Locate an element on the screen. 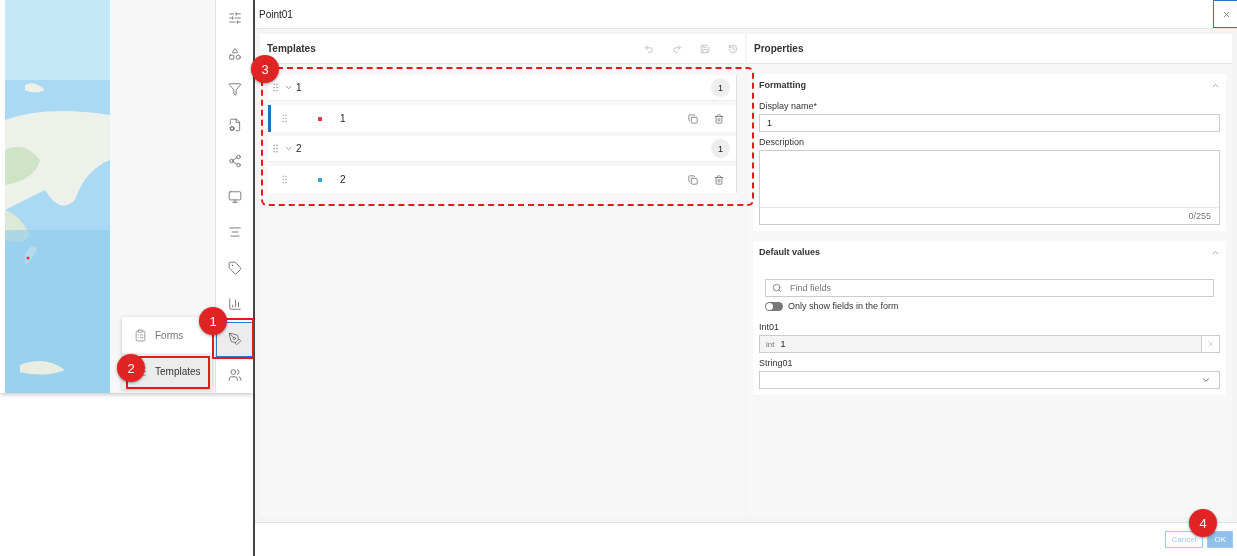  people-icon is located at coordinates (234, 375).